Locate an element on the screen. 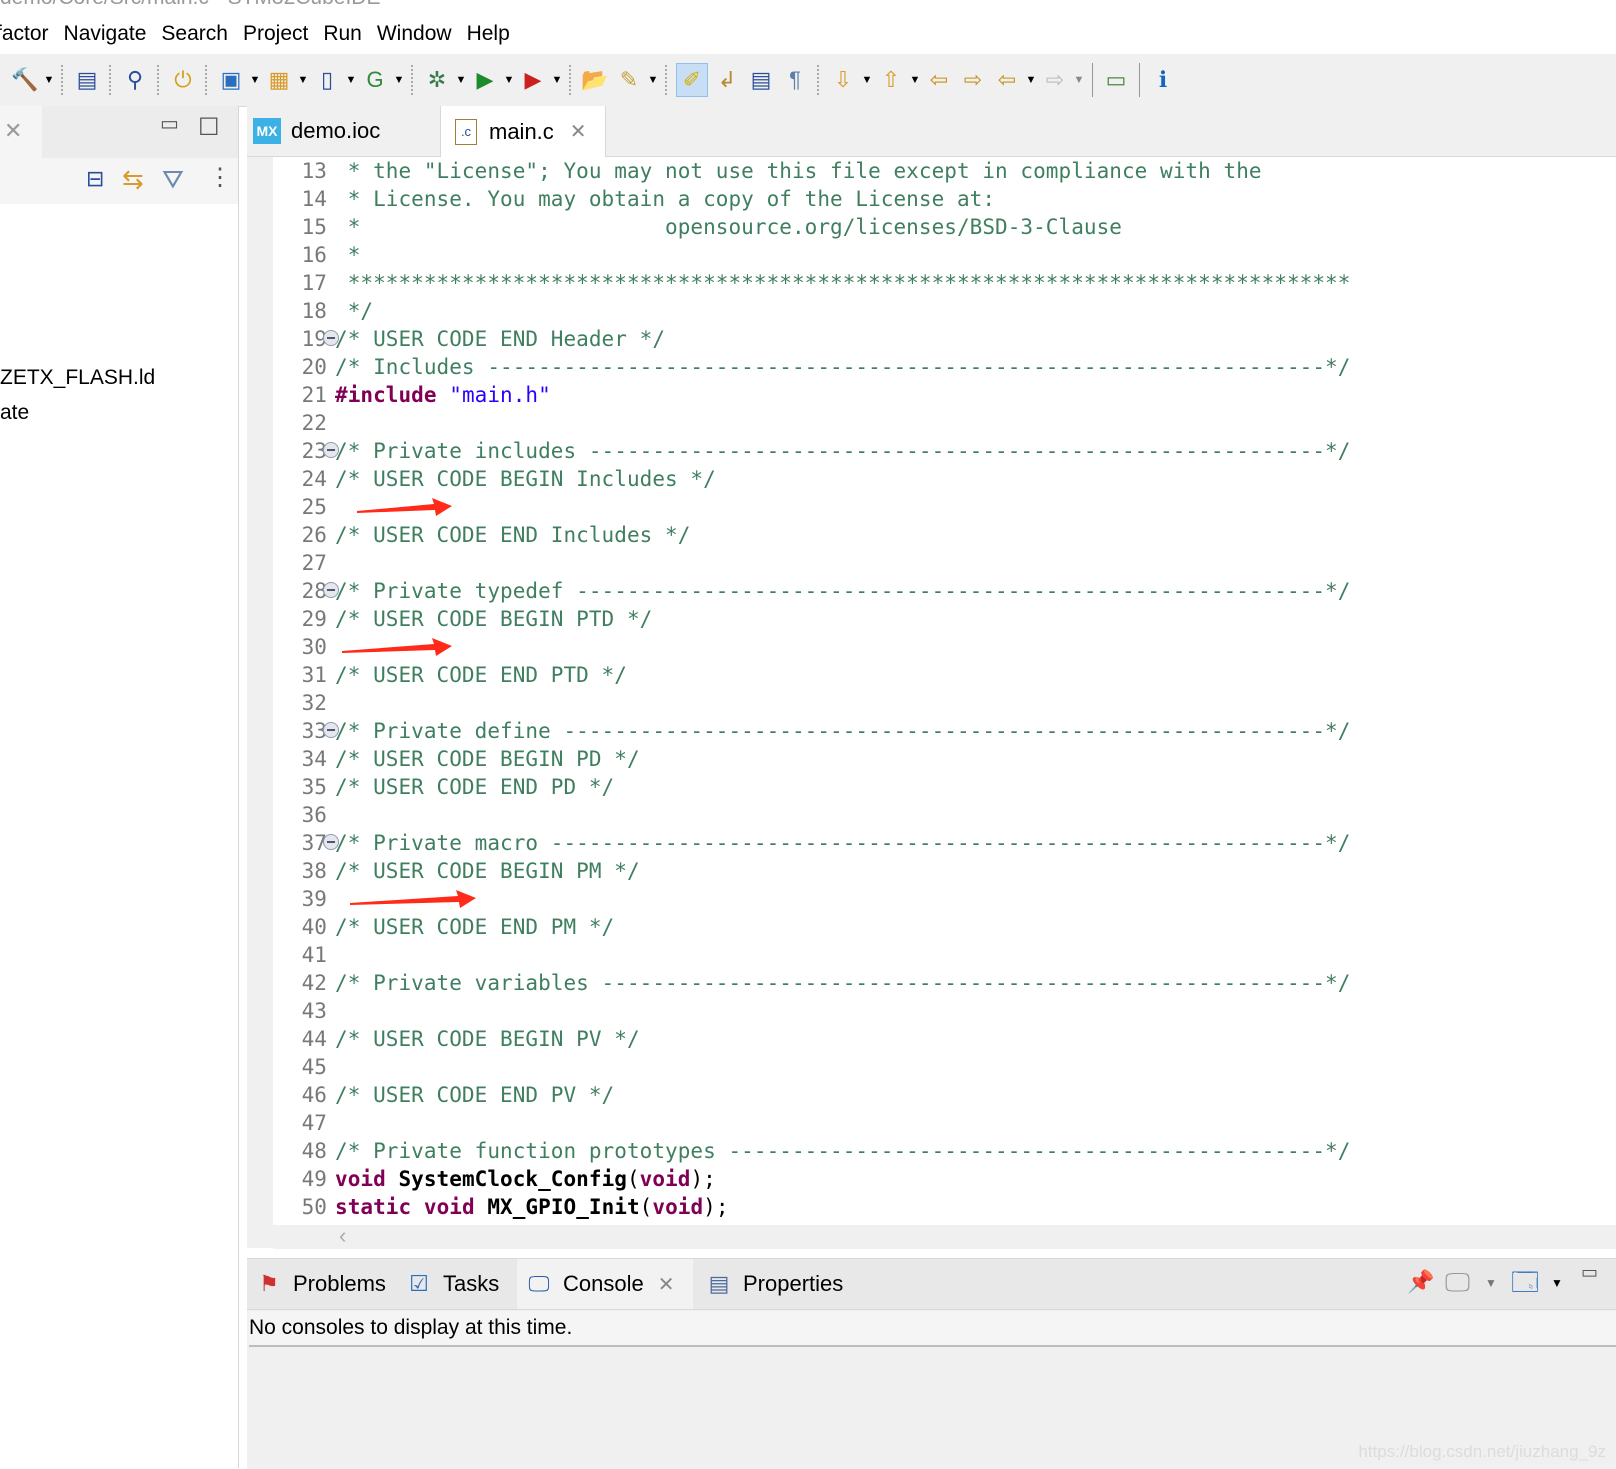 The width and height of the screenshot is (1616, 1469). previous-annotation-icon: ⇧ is located at coordinates (891, 80).